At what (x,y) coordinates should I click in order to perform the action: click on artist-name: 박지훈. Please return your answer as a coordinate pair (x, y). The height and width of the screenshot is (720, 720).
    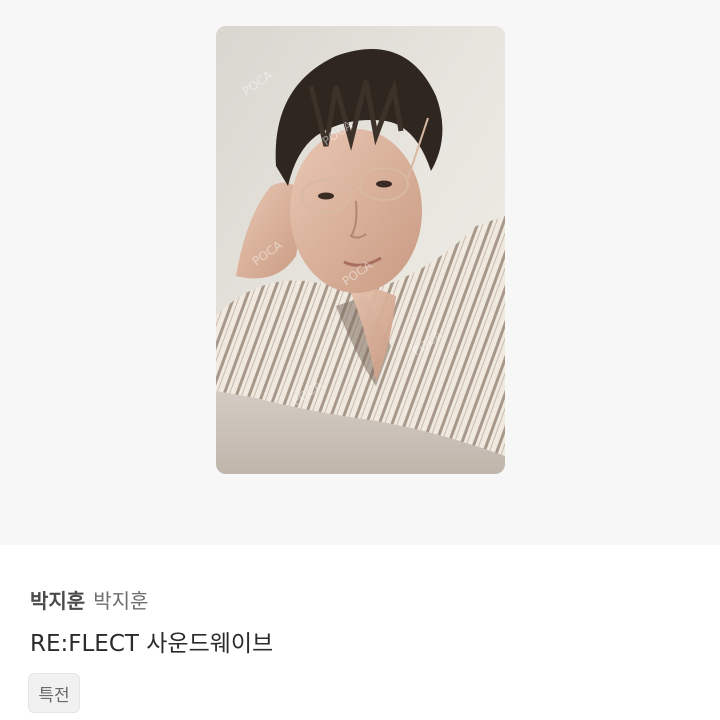
    Looking at the image, I should click on (57, 599).